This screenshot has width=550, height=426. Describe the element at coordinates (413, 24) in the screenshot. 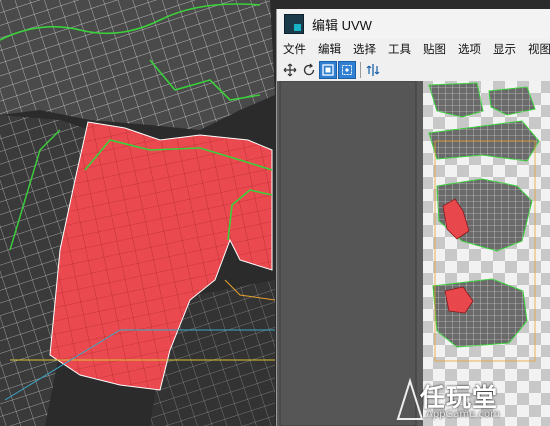

I see `title-bar: 编辑 UVW` at that location.